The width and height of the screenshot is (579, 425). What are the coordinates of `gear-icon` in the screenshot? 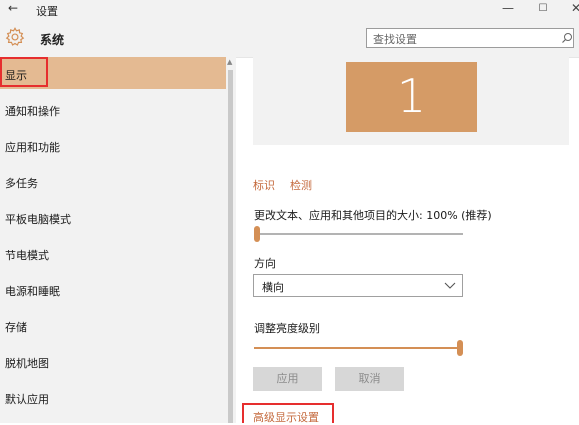 It's located at (15, 36).